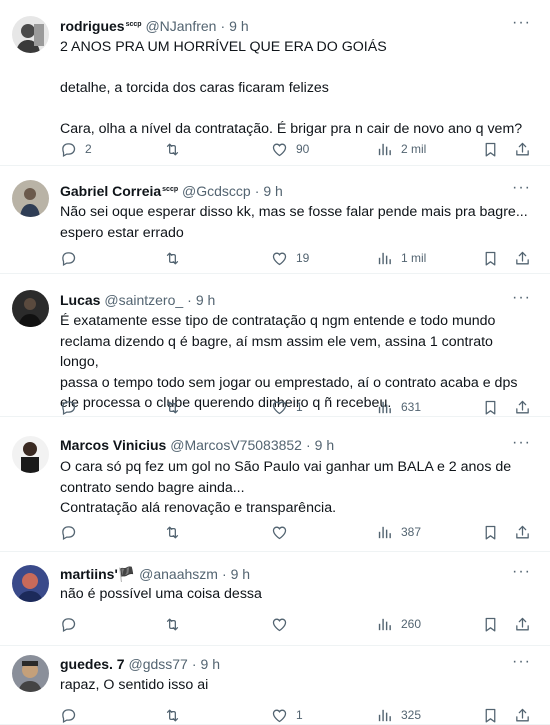 This screenshot has width=550, height=725. What do you see at coordinates (216, 191) in the screenshot?
I see `author-handle: @Gcdsccp` at bounding box center [216, 191].